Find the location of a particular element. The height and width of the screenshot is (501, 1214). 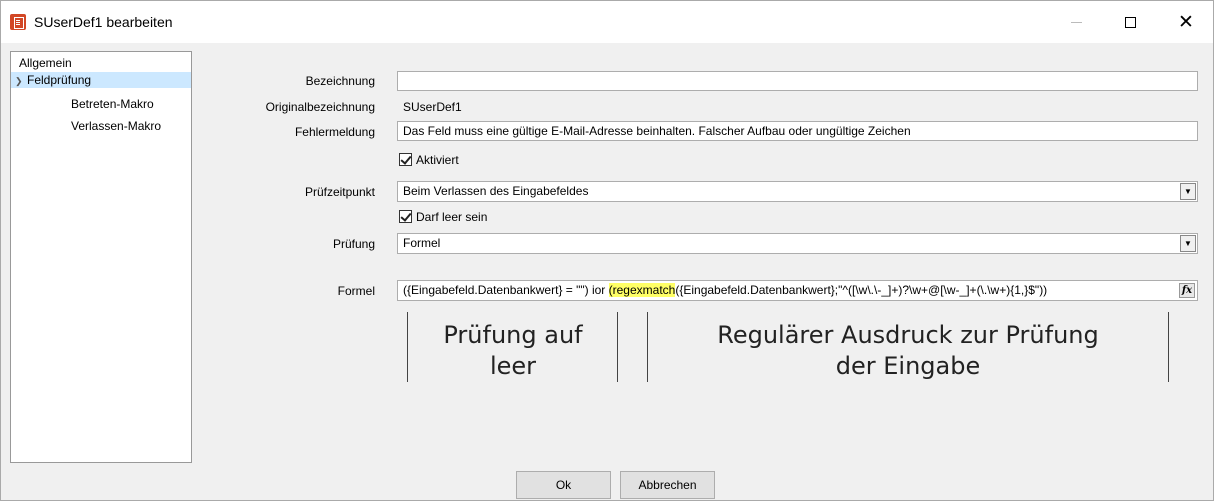

annotation-line: der Eingabe is located at coordinates (908, 366).